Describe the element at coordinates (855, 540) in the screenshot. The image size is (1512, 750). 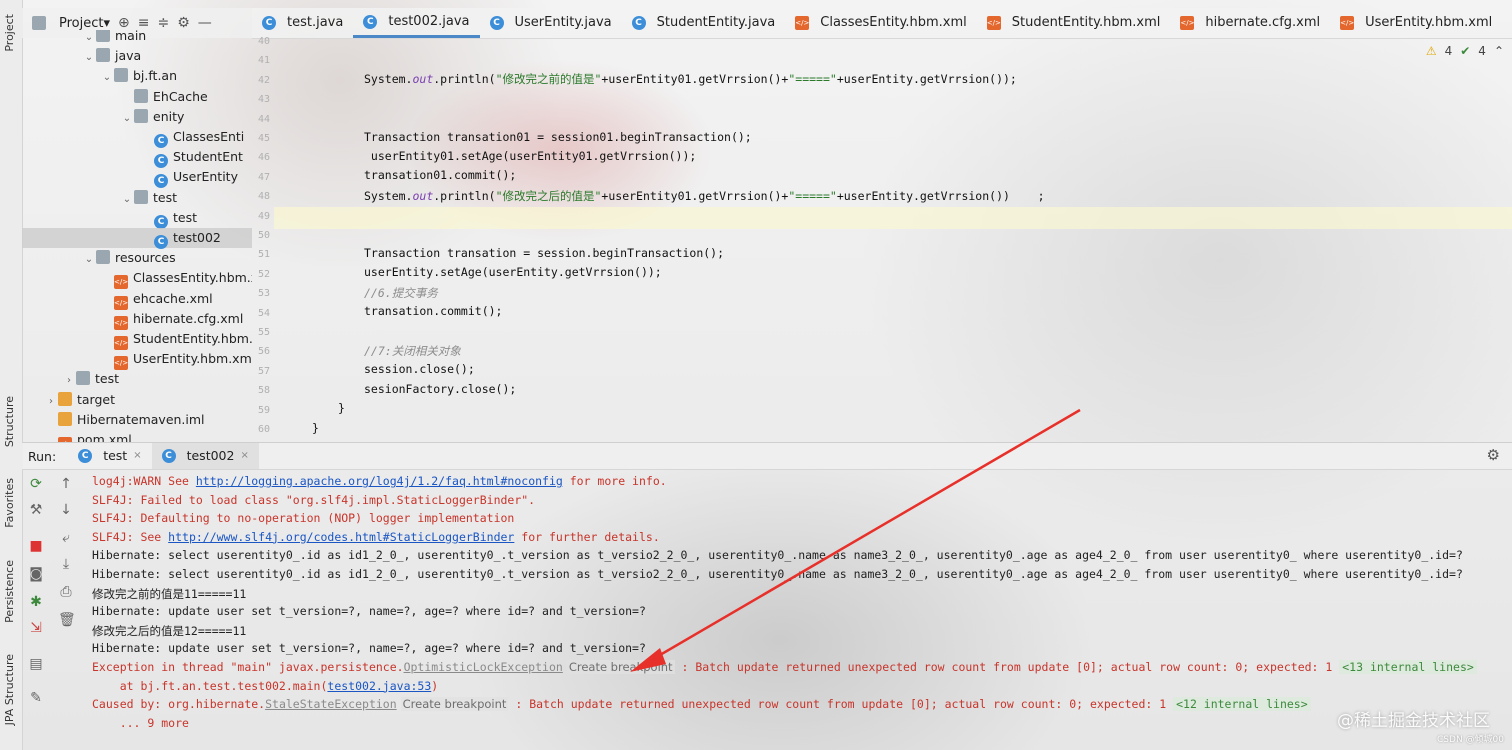
I see `red-annotation-arrow` at that location.